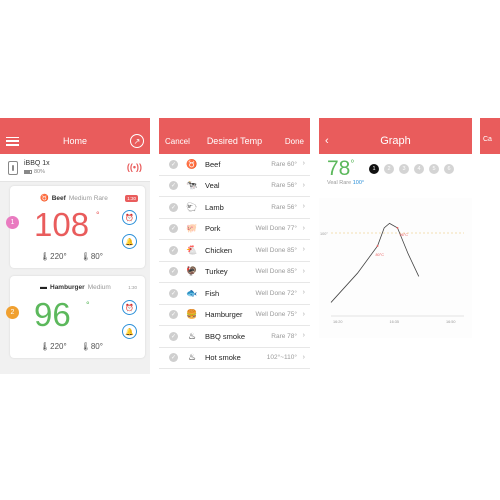  I want to click on battery-icon, so click(28, 172).